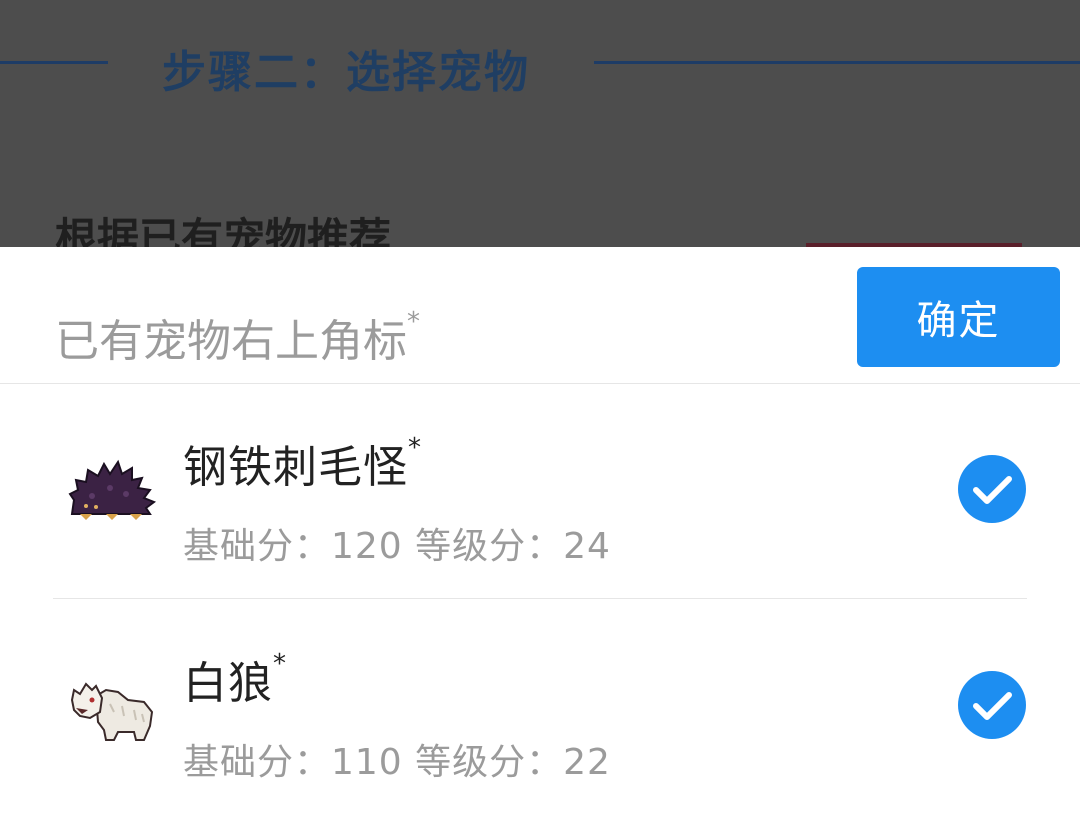 This screenshot has width=1080, height=818. What do you see at coordinates (112, 490) in the screenshot?
I see `spiky-hedgehog-icon` at bounding box center [112, 490].